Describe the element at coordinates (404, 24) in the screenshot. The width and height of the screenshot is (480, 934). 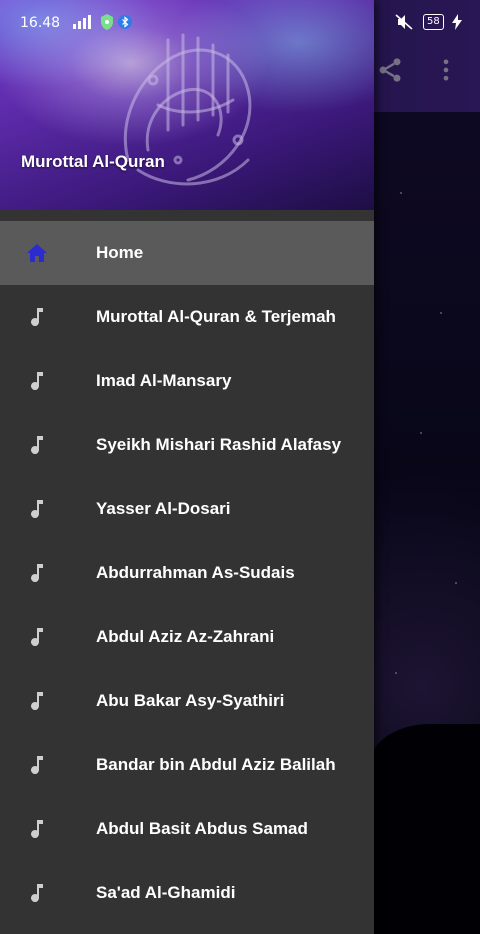
I see `mute-icon` at that location.